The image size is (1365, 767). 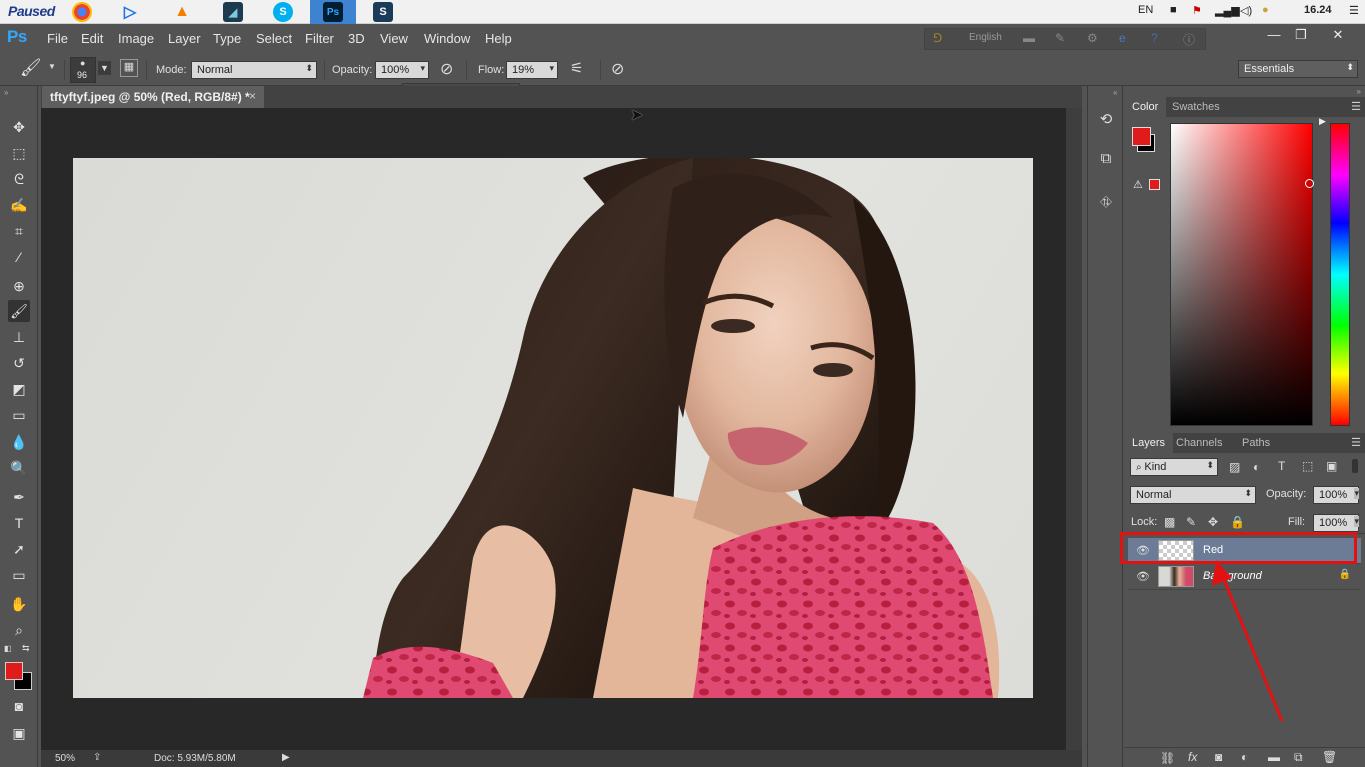 What do you see at coordinates (57, 38) in the screenshot?
I see `menu-file: File` at bounding box center [57, 38].